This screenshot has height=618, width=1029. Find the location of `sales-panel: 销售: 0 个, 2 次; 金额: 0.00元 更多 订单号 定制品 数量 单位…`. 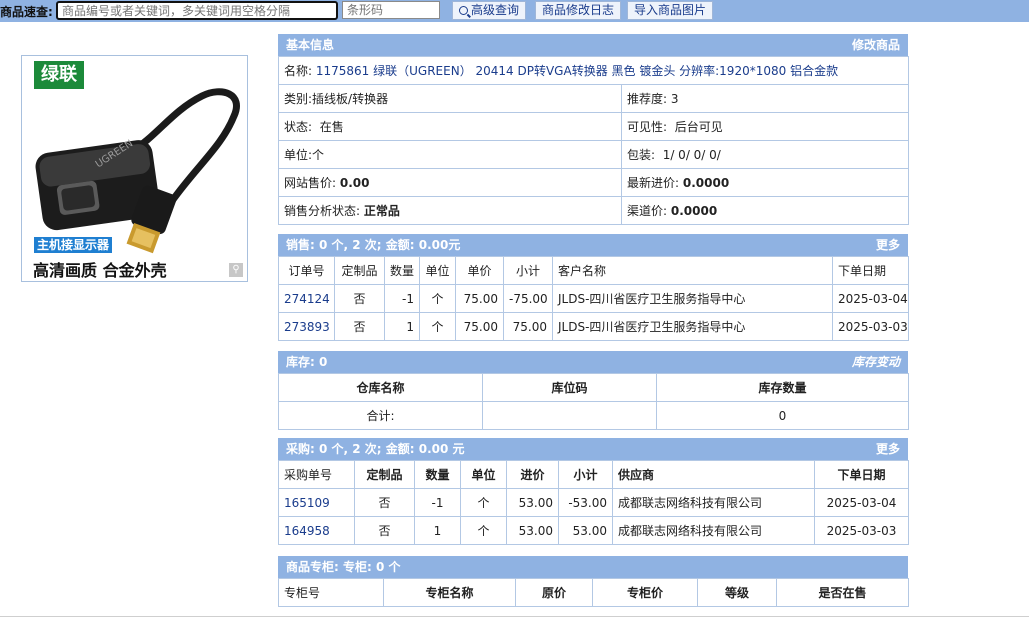

sales-panel: 销售: 0 个, 2 次; 金额: 0.00元 更多 订单号 定制品 数量 单位… is located at coordinates (593, 287).